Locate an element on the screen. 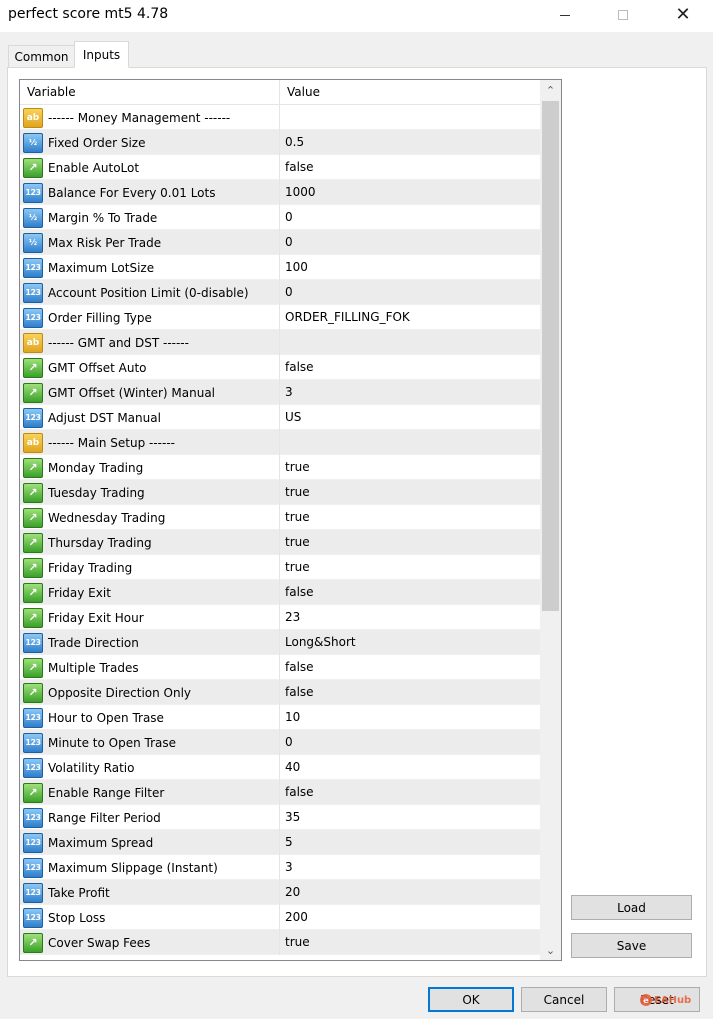  variable-label: Tuesday Trading is located at coordinates (96, 492).